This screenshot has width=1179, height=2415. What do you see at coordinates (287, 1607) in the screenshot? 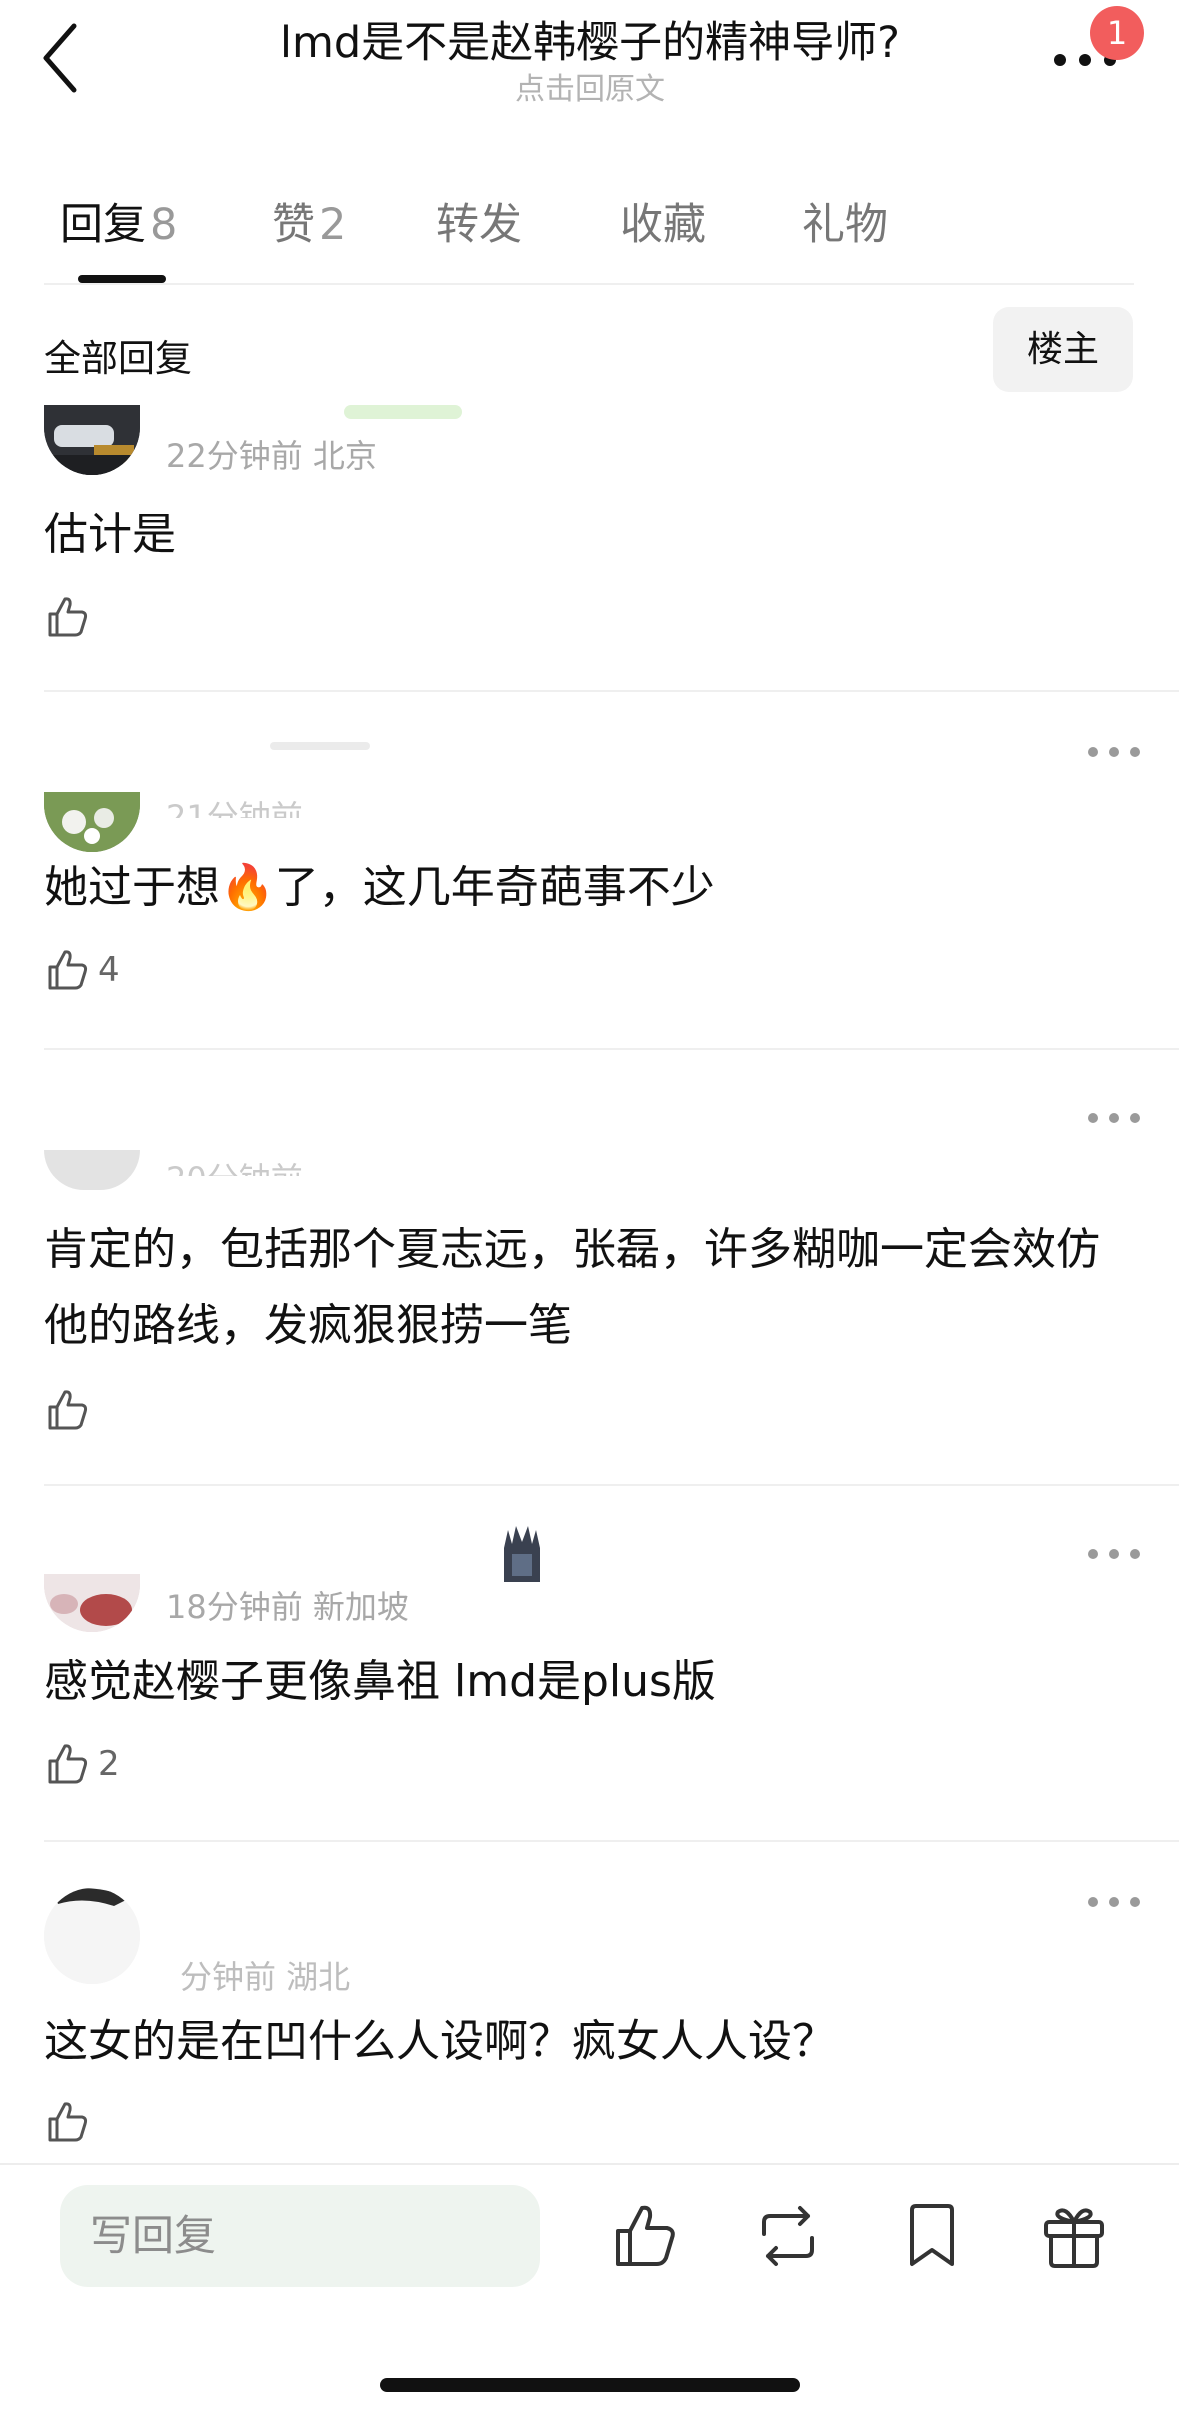
I see `comment-meta: 18分钟前 新加坡` at bounding box center [287, 1607].